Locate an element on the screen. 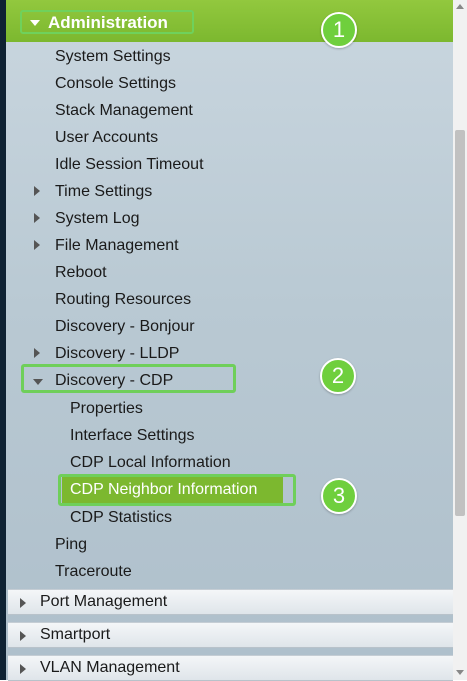 The height and width of the screenshot is (681, 467). submenu-item-cdp-local-information: CDP Local Information is located at coordinates (150, 463).